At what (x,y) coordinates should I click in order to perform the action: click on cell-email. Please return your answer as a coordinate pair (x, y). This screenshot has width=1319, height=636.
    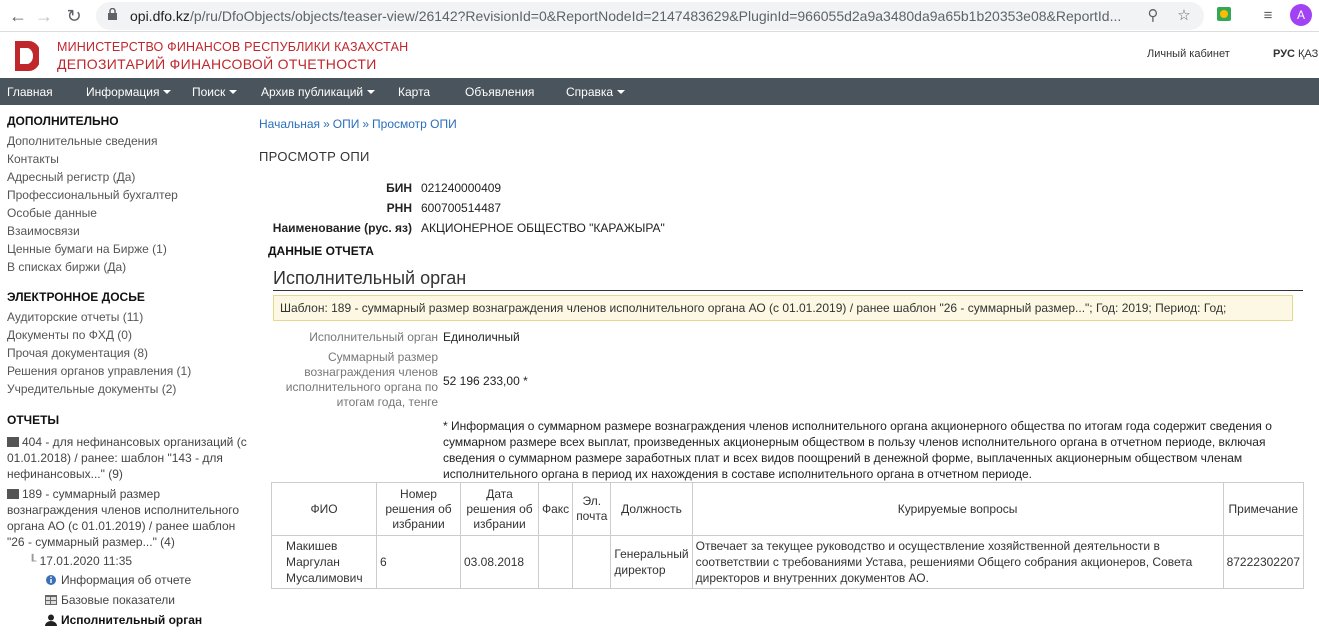
    Looking at the image, I should click on (592, 562).